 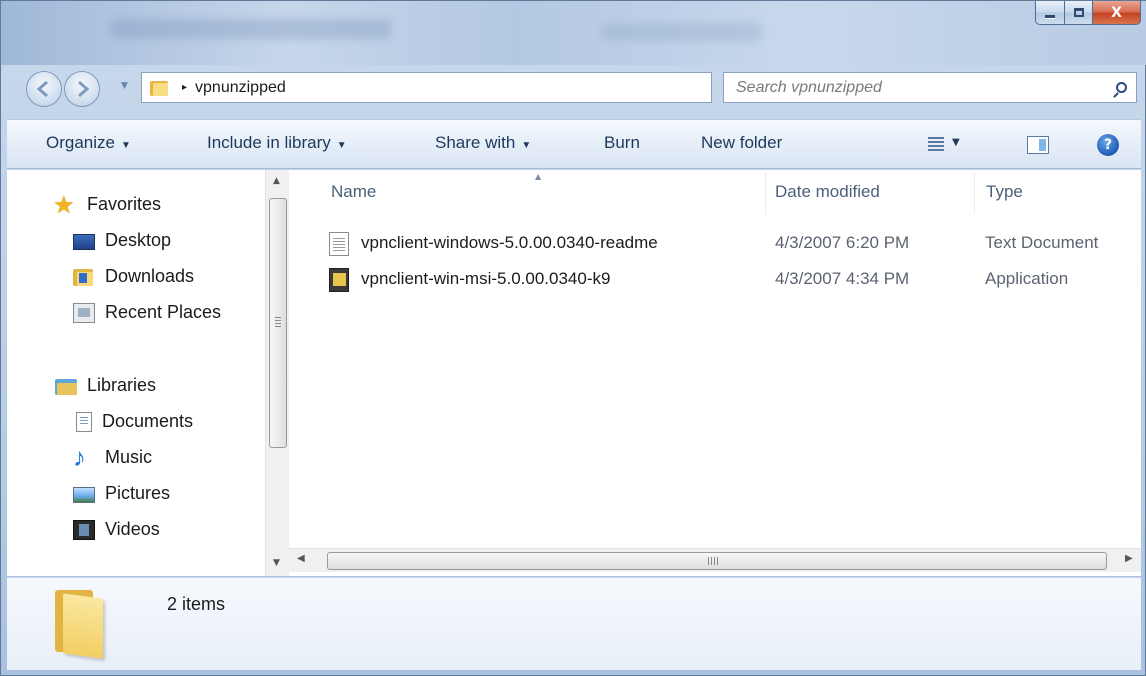 I want to click on nav-music: Music, so click(x=113, y=457).